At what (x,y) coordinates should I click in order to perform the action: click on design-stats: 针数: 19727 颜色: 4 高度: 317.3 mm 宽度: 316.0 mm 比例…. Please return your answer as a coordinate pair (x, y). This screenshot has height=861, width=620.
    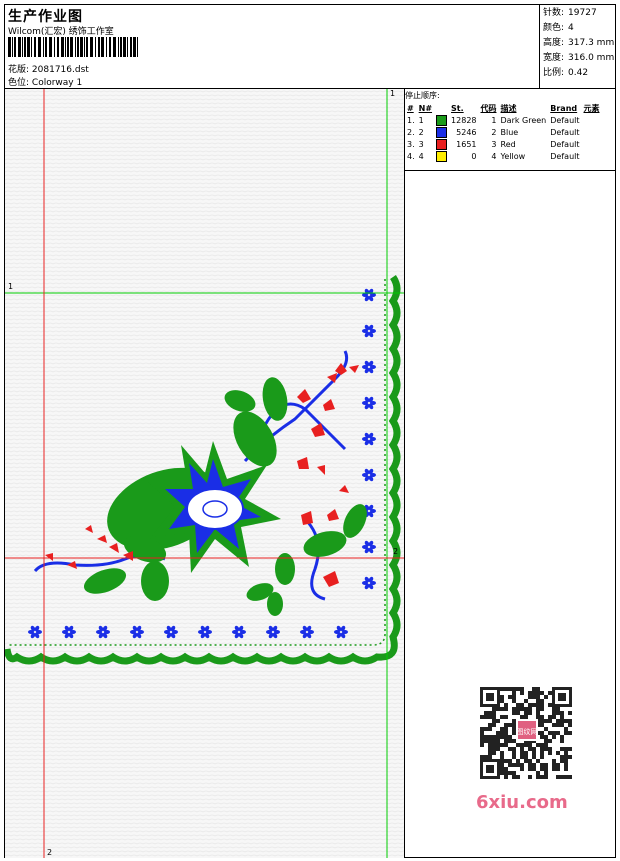
    Looking at the image, I should click on (578, 43).